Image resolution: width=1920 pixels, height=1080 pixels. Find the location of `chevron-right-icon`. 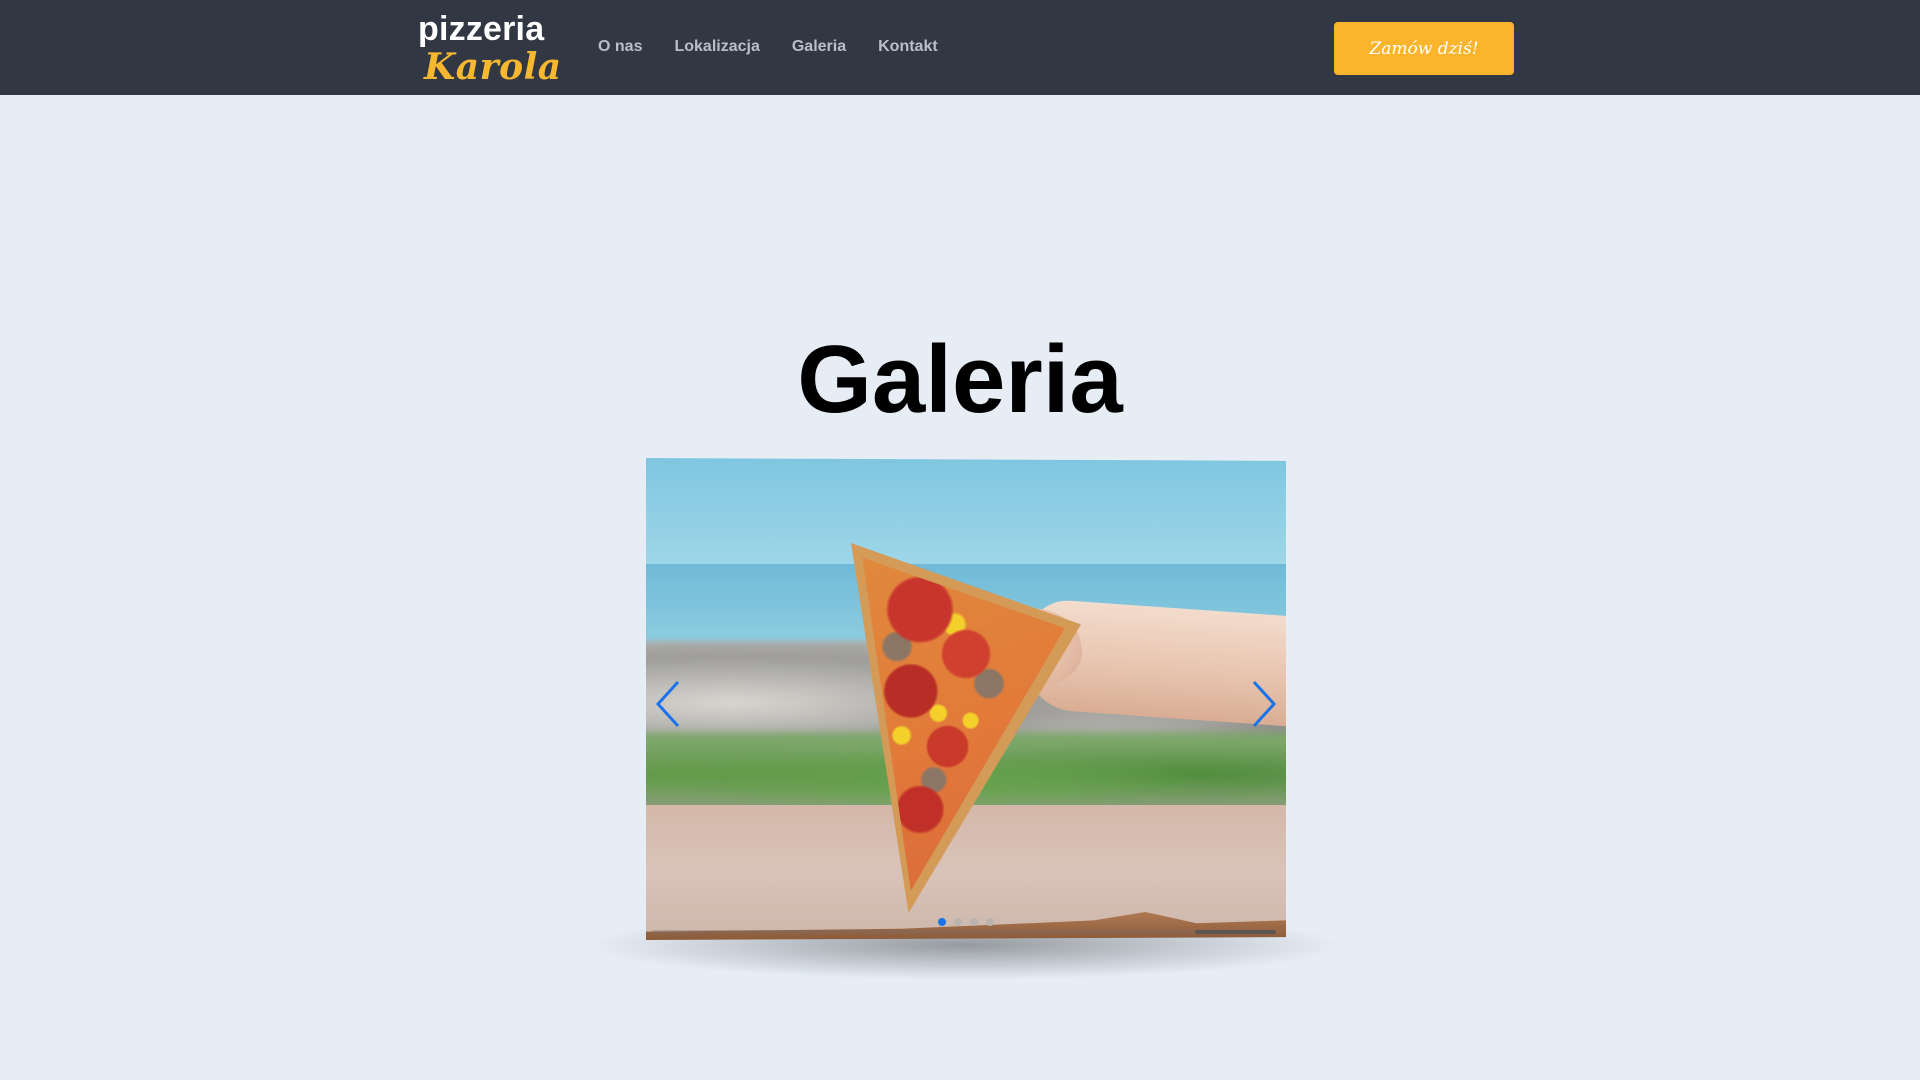

chevron-right-icon is located at coordinates (1264, 704).